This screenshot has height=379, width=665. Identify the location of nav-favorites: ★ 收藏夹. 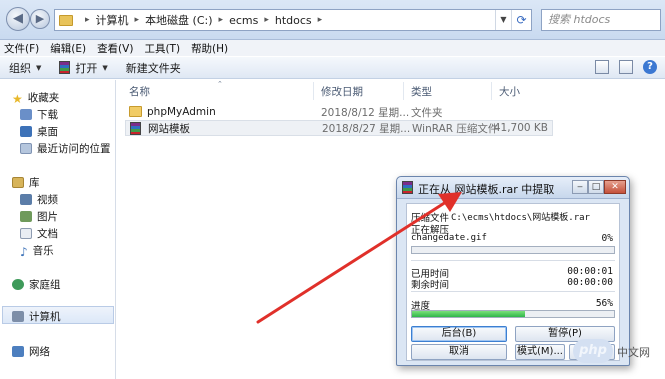
(36, 98).